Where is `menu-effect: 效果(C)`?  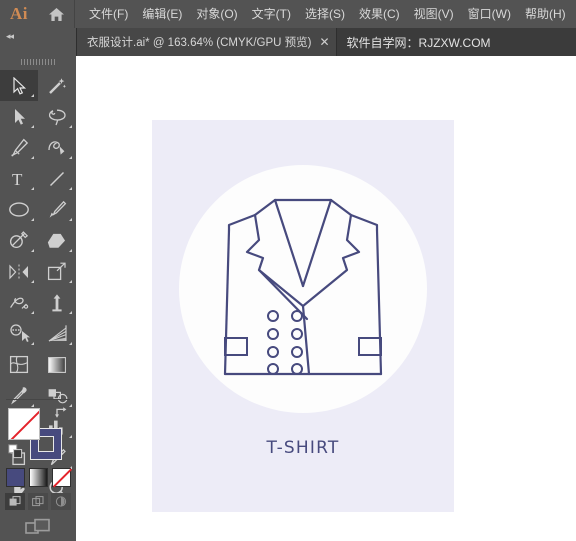
menu-effect: 效果(C) is located at coordinates (379, 14).